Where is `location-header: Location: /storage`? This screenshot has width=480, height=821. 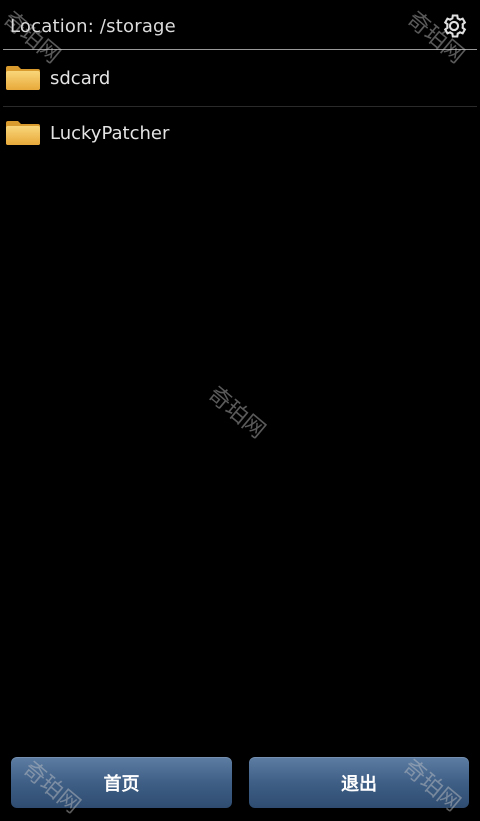
location-header: Location: /storage is located at coordinates (240, 26).